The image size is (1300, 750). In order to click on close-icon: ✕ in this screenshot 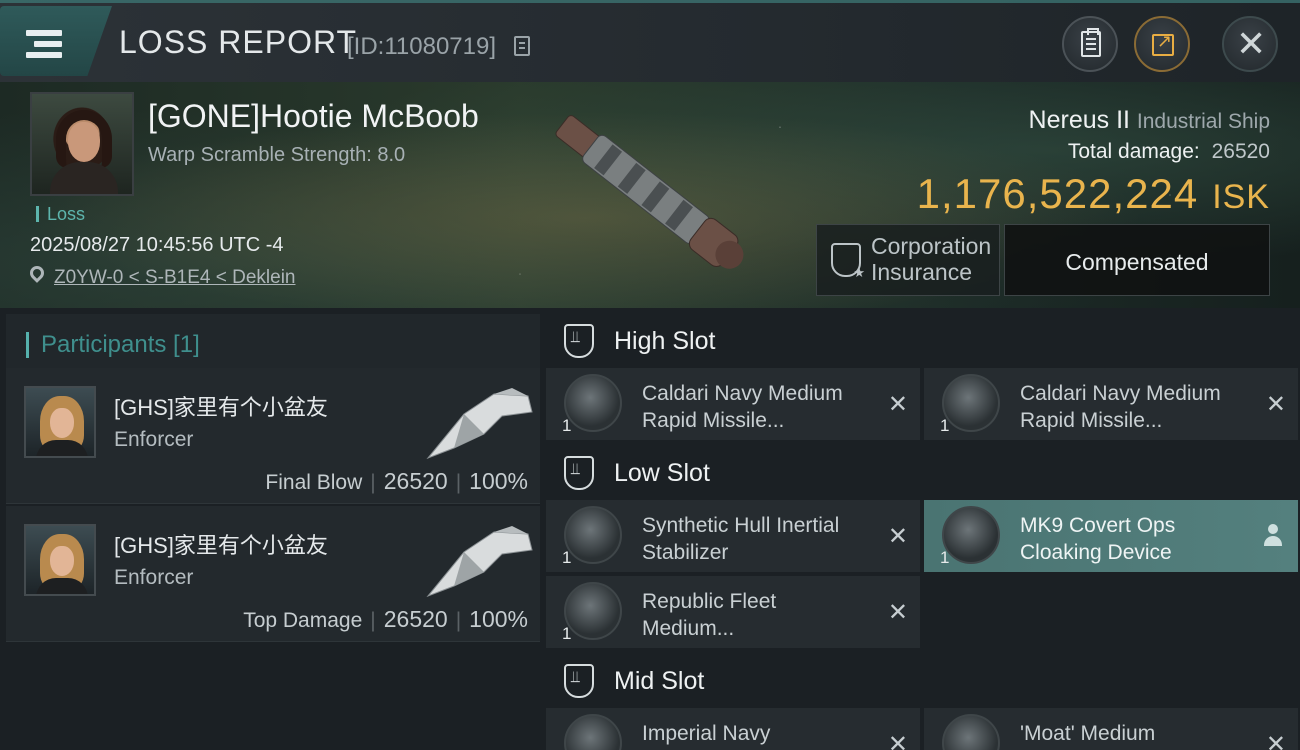, I will do `click(1251, 43)`.